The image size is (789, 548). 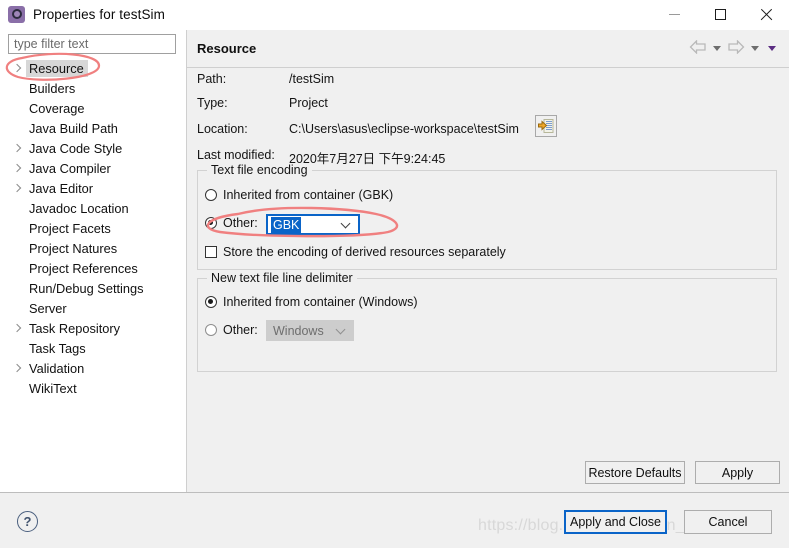 I want to click on cancel-button: Cancel, so click(x=728, y=522).